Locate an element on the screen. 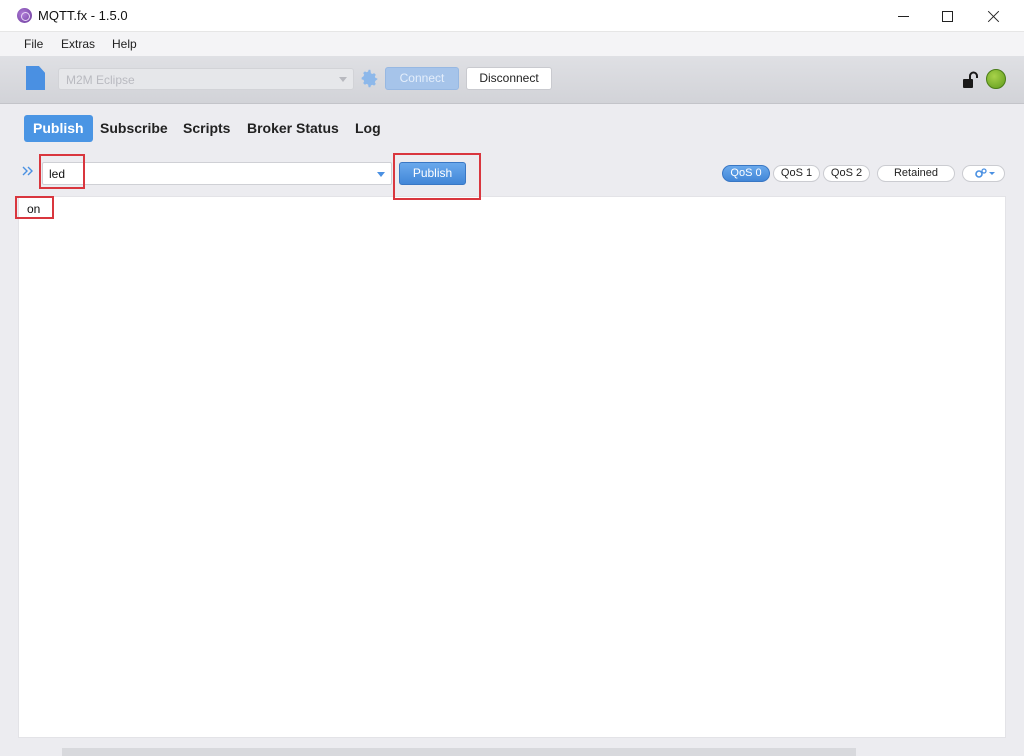 Image resolution: width=1024 pixels, height=756 pixels. close-button is located at coordinates (993, 16).